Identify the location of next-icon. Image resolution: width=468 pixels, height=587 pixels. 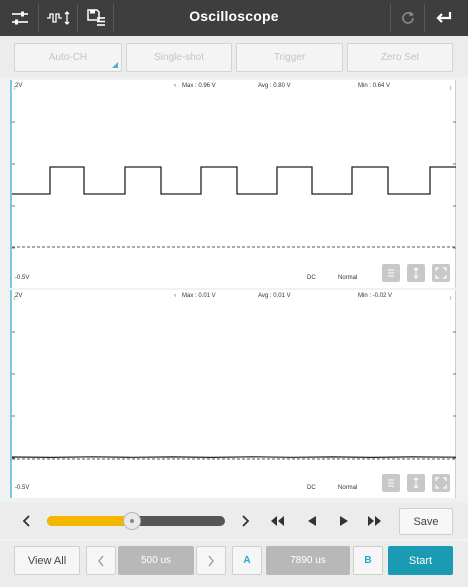
(245, 521).